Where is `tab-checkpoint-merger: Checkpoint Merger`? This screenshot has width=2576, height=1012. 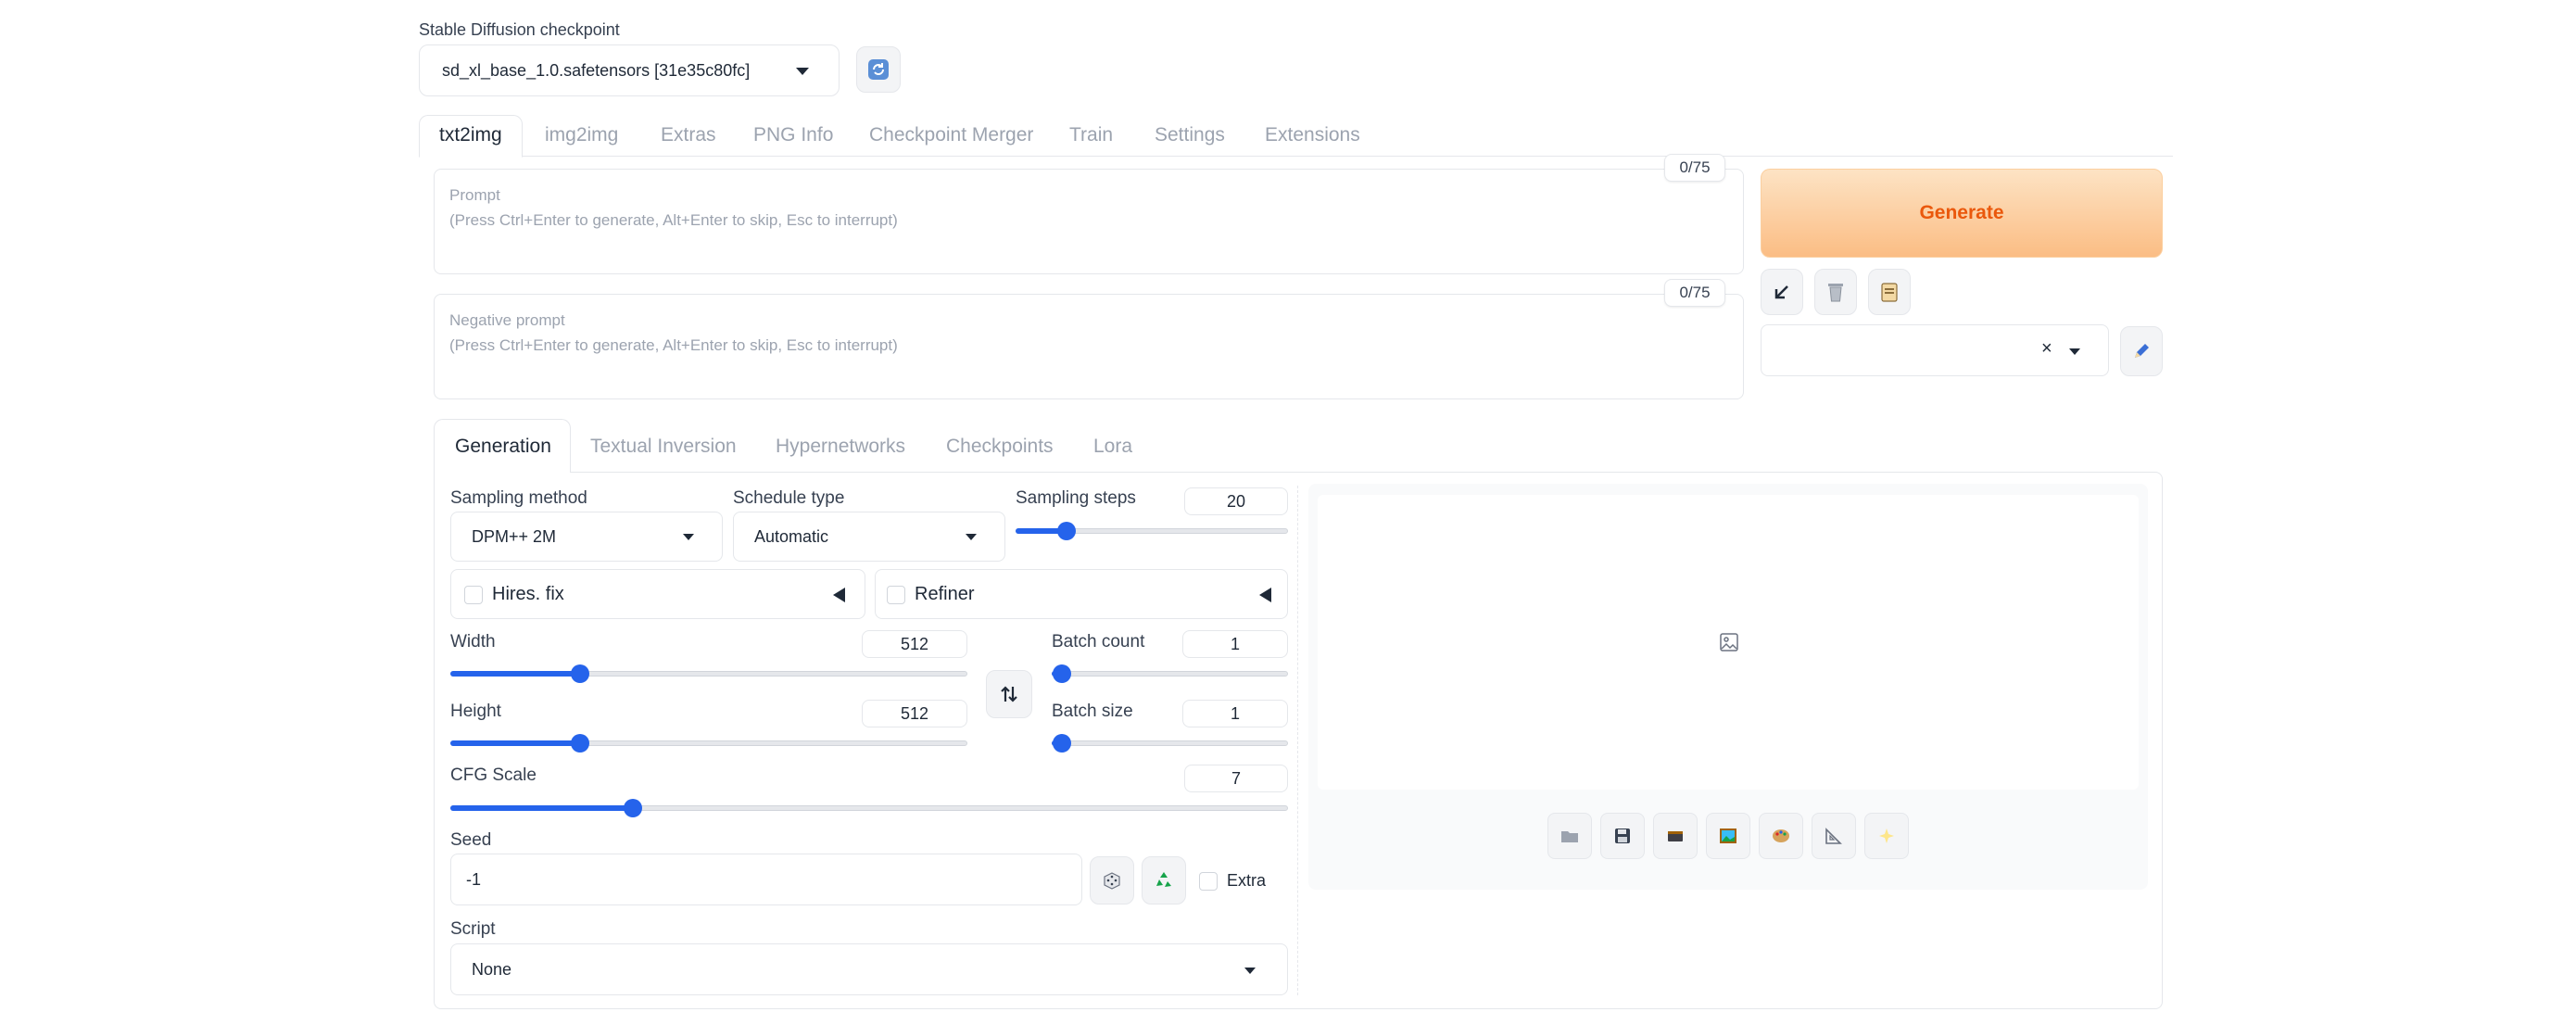
tab-checkpoint-merger: Checkpoint Merger is located at coordinates (951, 135).